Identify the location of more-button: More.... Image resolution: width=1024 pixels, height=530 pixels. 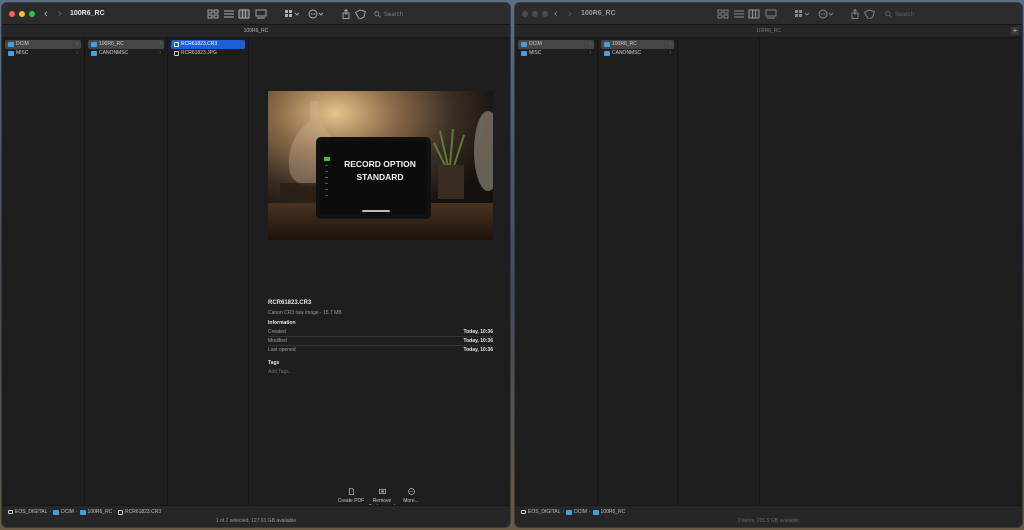
(411, 496).